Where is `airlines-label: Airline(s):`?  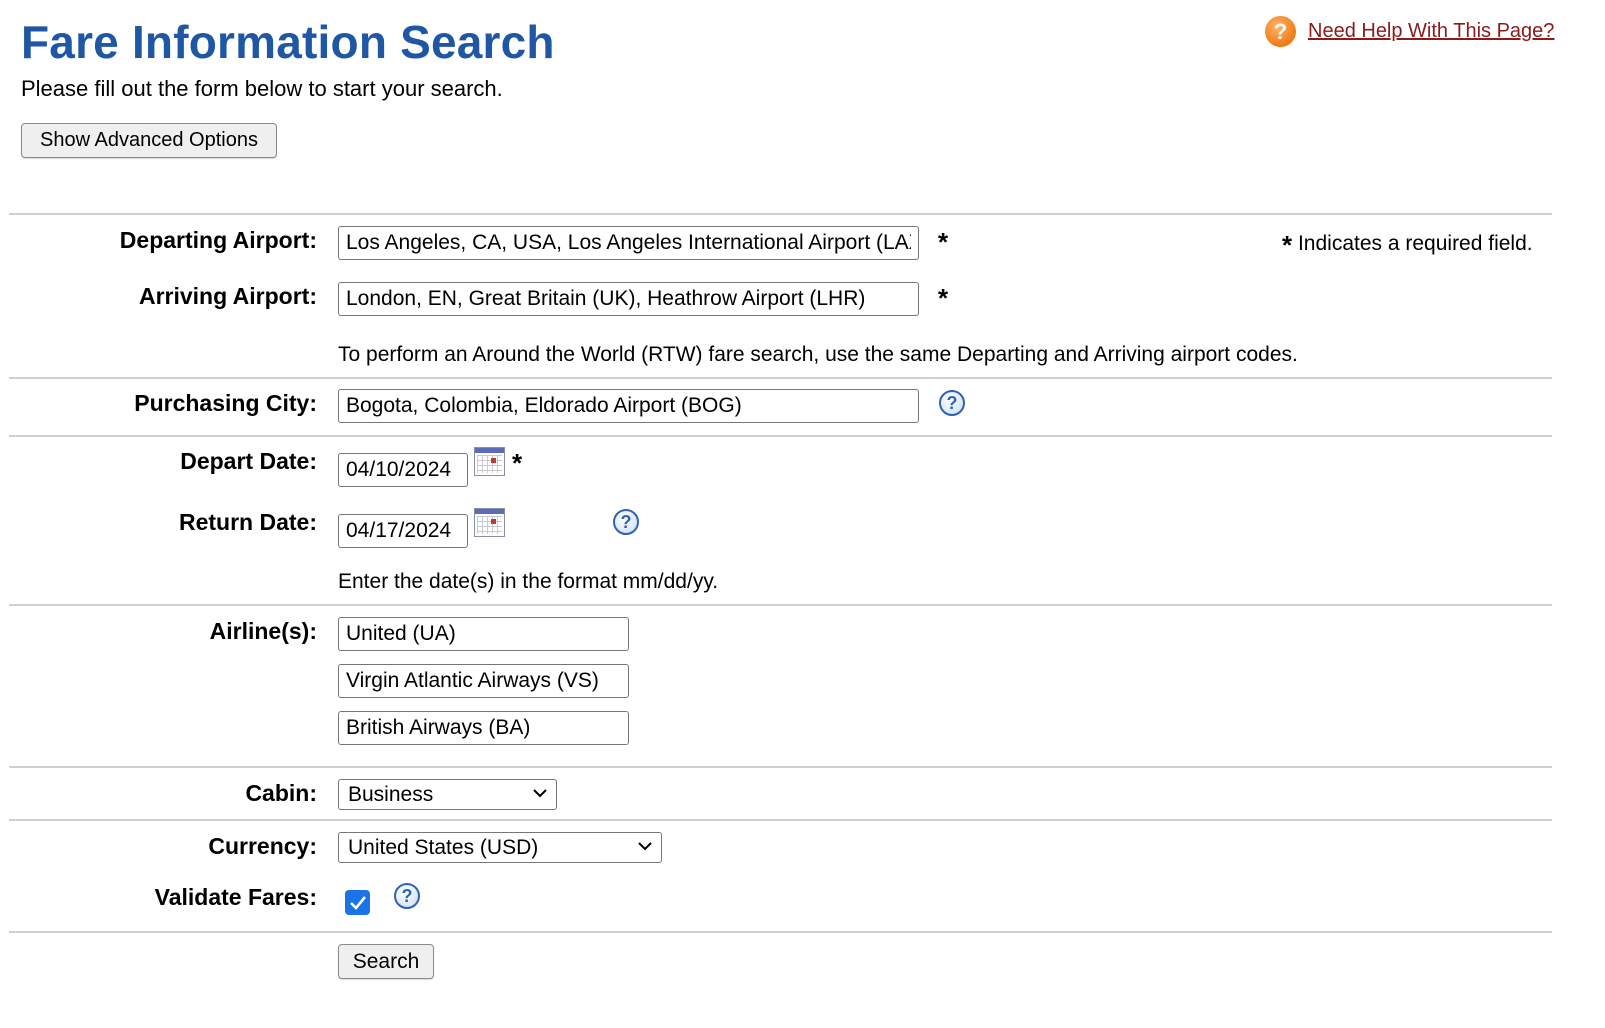 airlines-label: Airline(s): is located at coordinates (263, 631).